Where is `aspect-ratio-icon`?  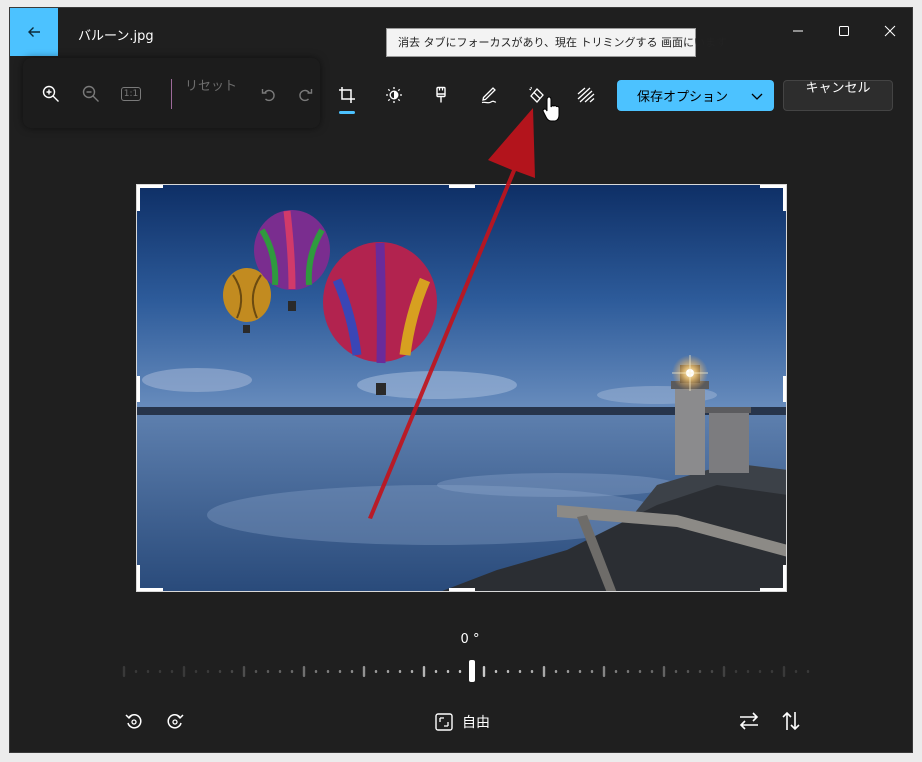
aspect-ratio-icon is located at coordinates (444, 722).